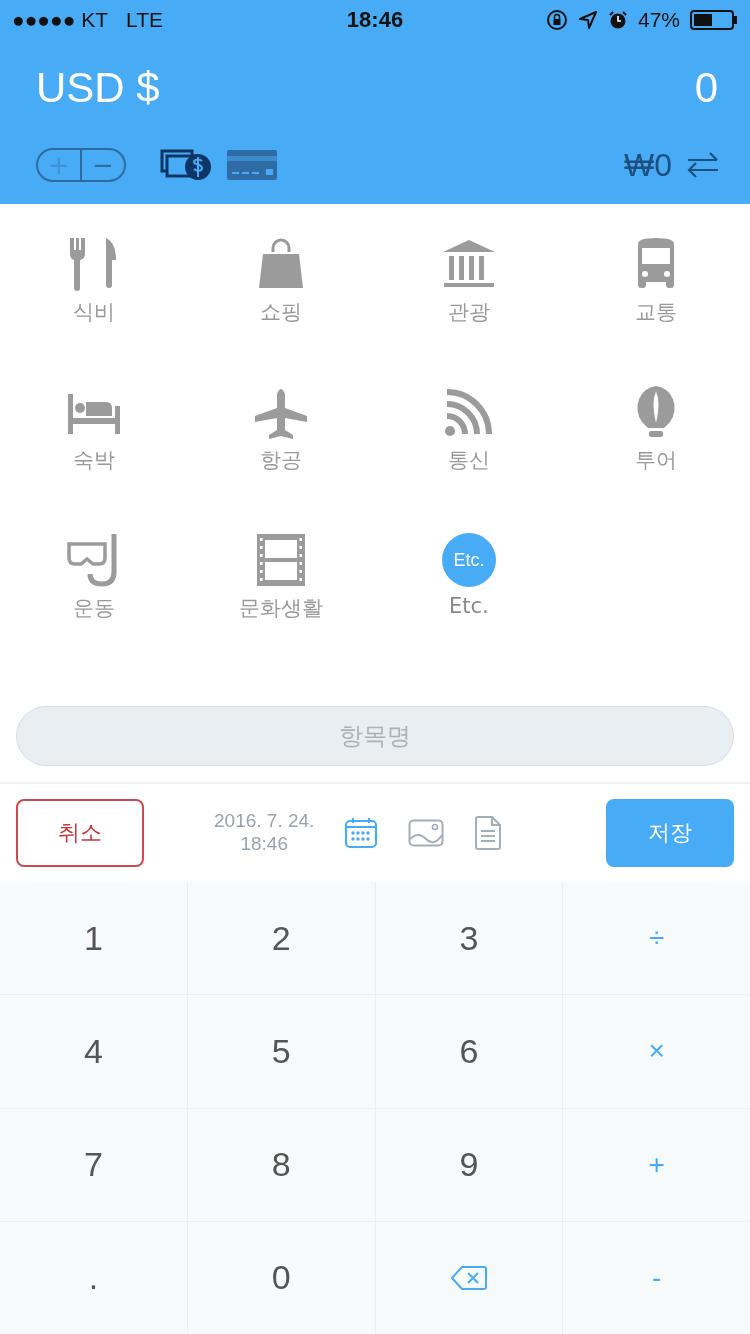  Describe the element at coordinates (145, 20) in the screenshot. I see `network-type: LTE` at that location.